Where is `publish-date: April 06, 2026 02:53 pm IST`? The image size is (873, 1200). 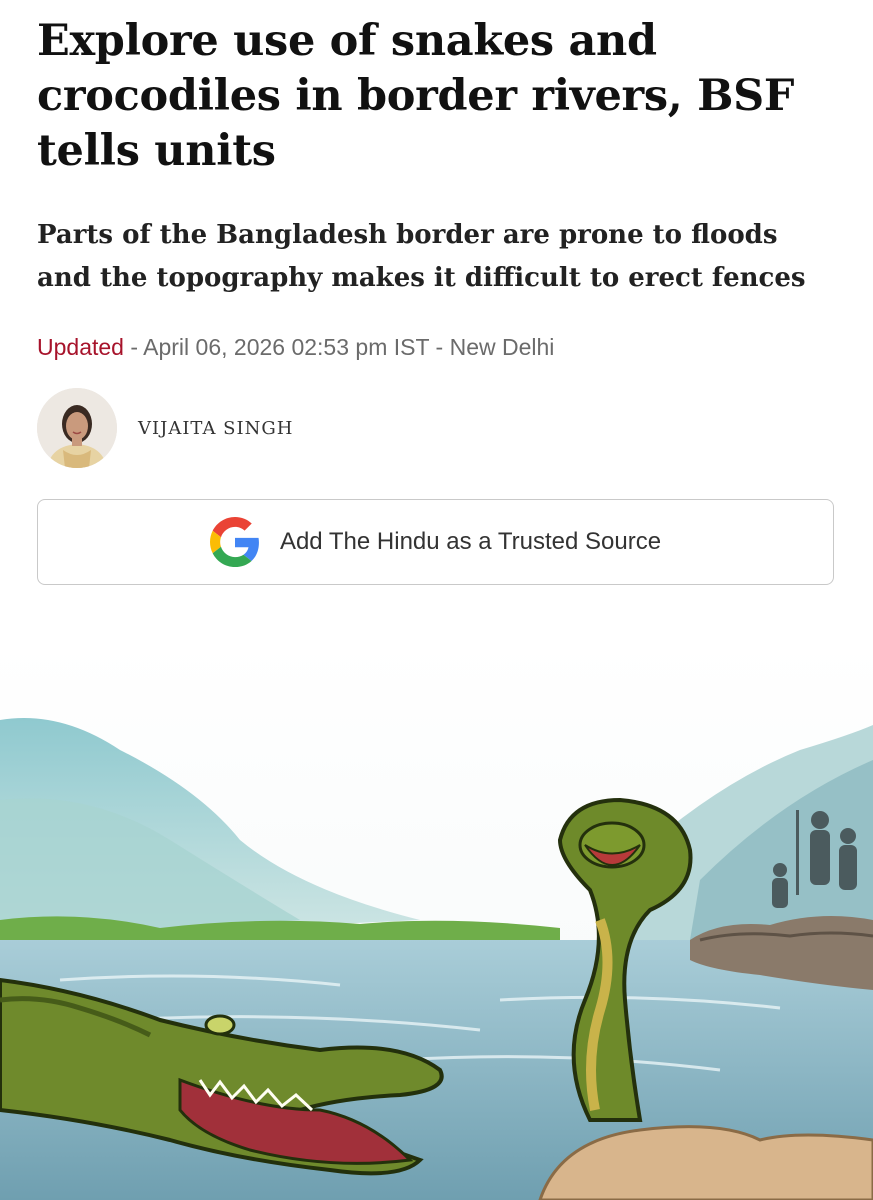 publish-date: April 06, 2026 02:53 pm IST is located at coordinates (286, 347).